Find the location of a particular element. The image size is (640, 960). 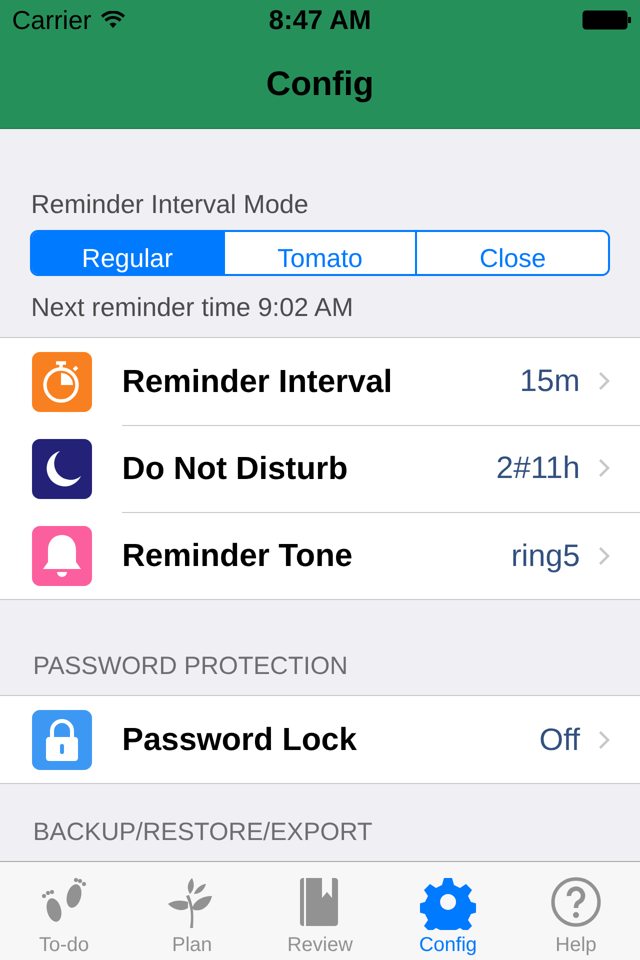

section-header: PASSWORD PROTECTION is located at coordinates (191, 666).